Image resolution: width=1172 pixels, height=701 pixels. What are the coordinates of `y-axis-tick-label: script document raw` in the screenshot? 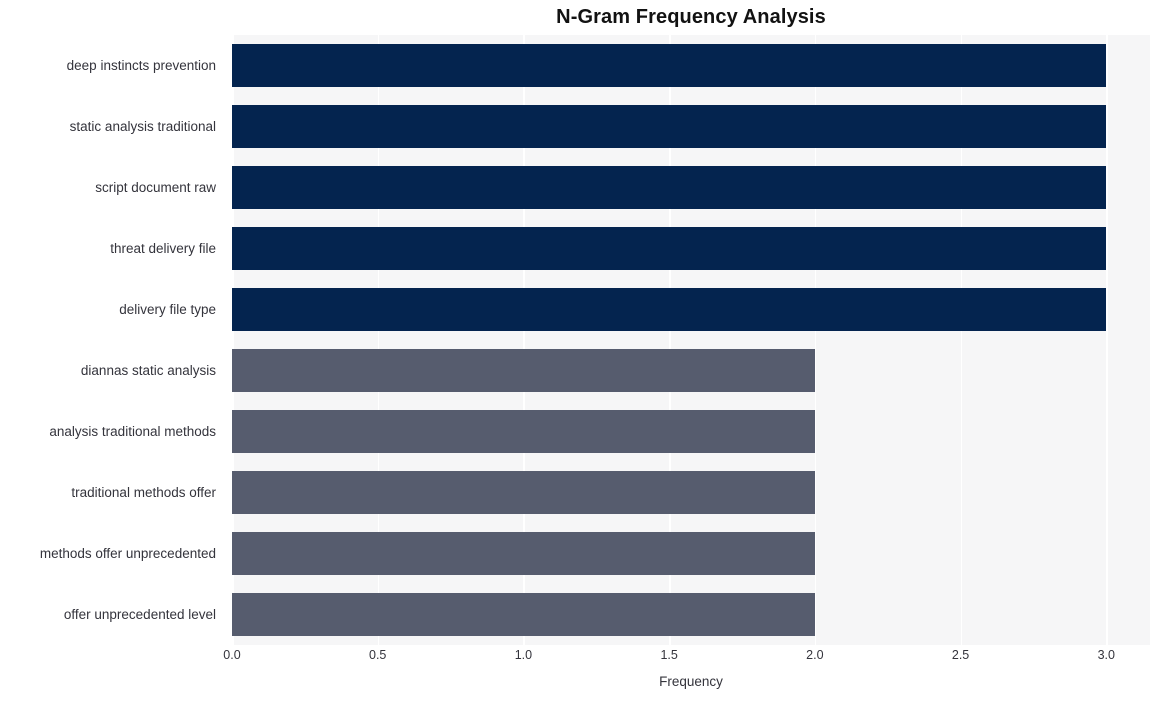 It's located at (155, 187).